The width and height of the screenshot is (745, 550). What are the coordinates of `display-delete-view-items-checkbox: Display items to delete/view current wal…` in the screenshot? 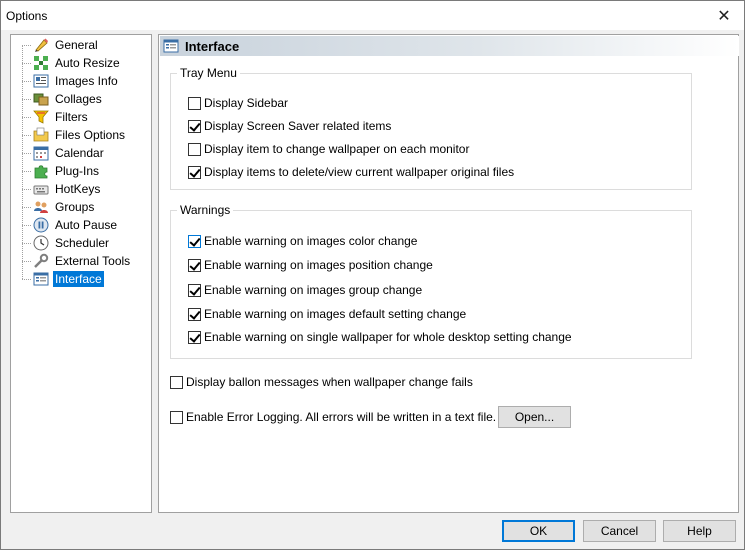 It's located at (351, 172).